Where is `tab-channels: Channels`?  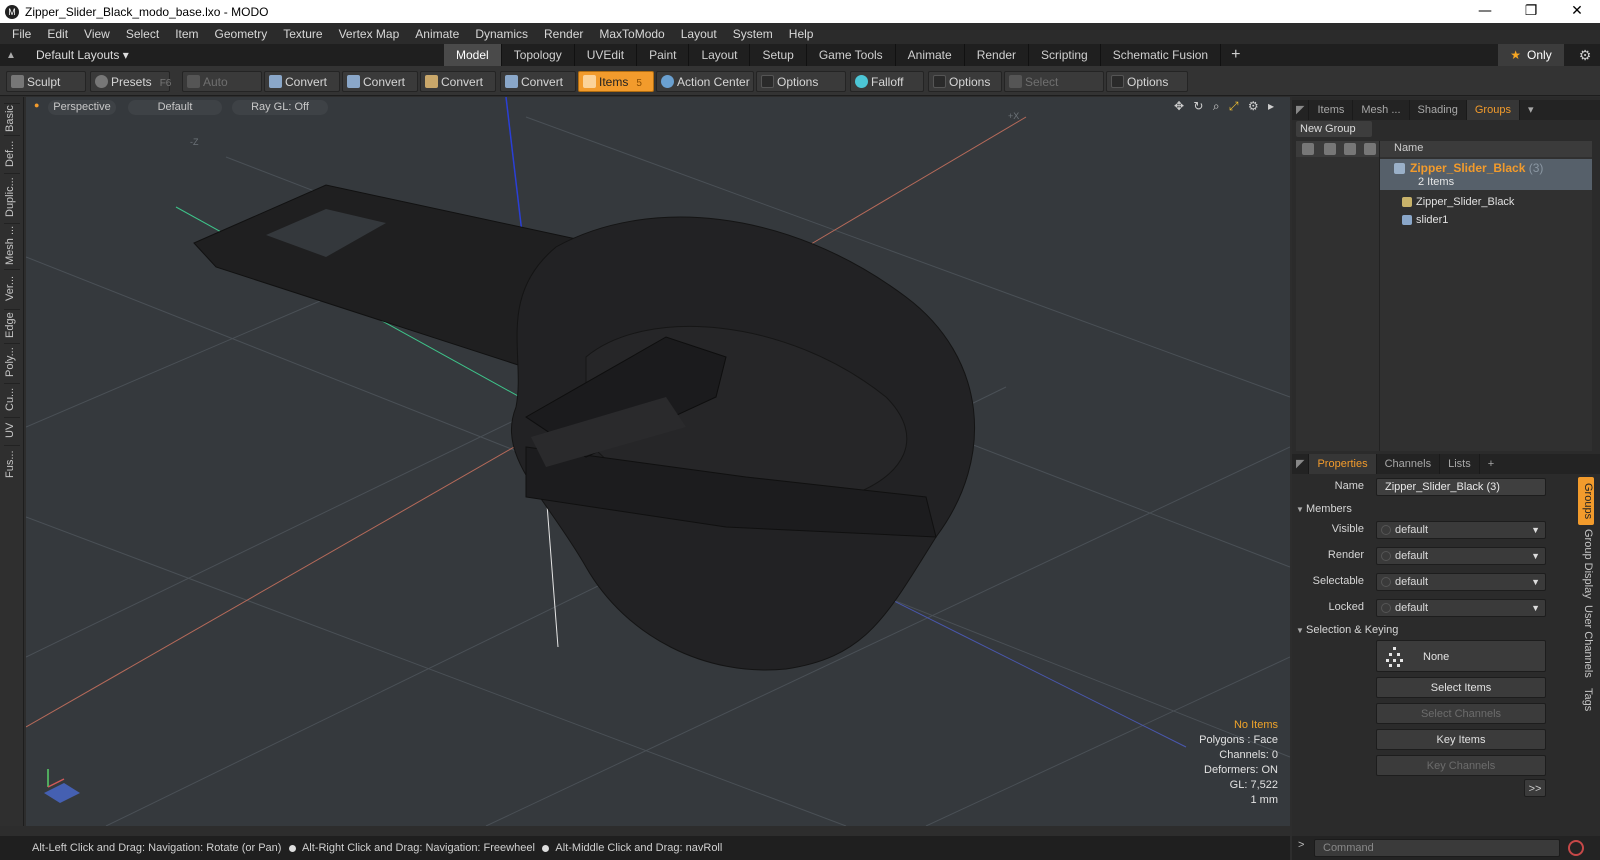 tab-channels: Channels is located at coordinates (1409, 464).